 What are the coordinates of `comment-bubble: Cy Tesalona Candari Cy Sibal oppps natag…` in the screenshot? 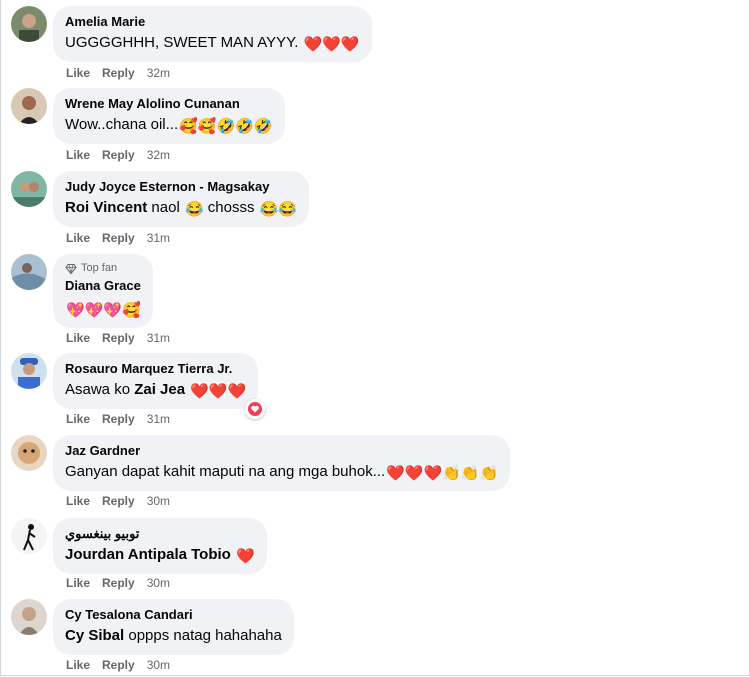 It's located at (173, 627).